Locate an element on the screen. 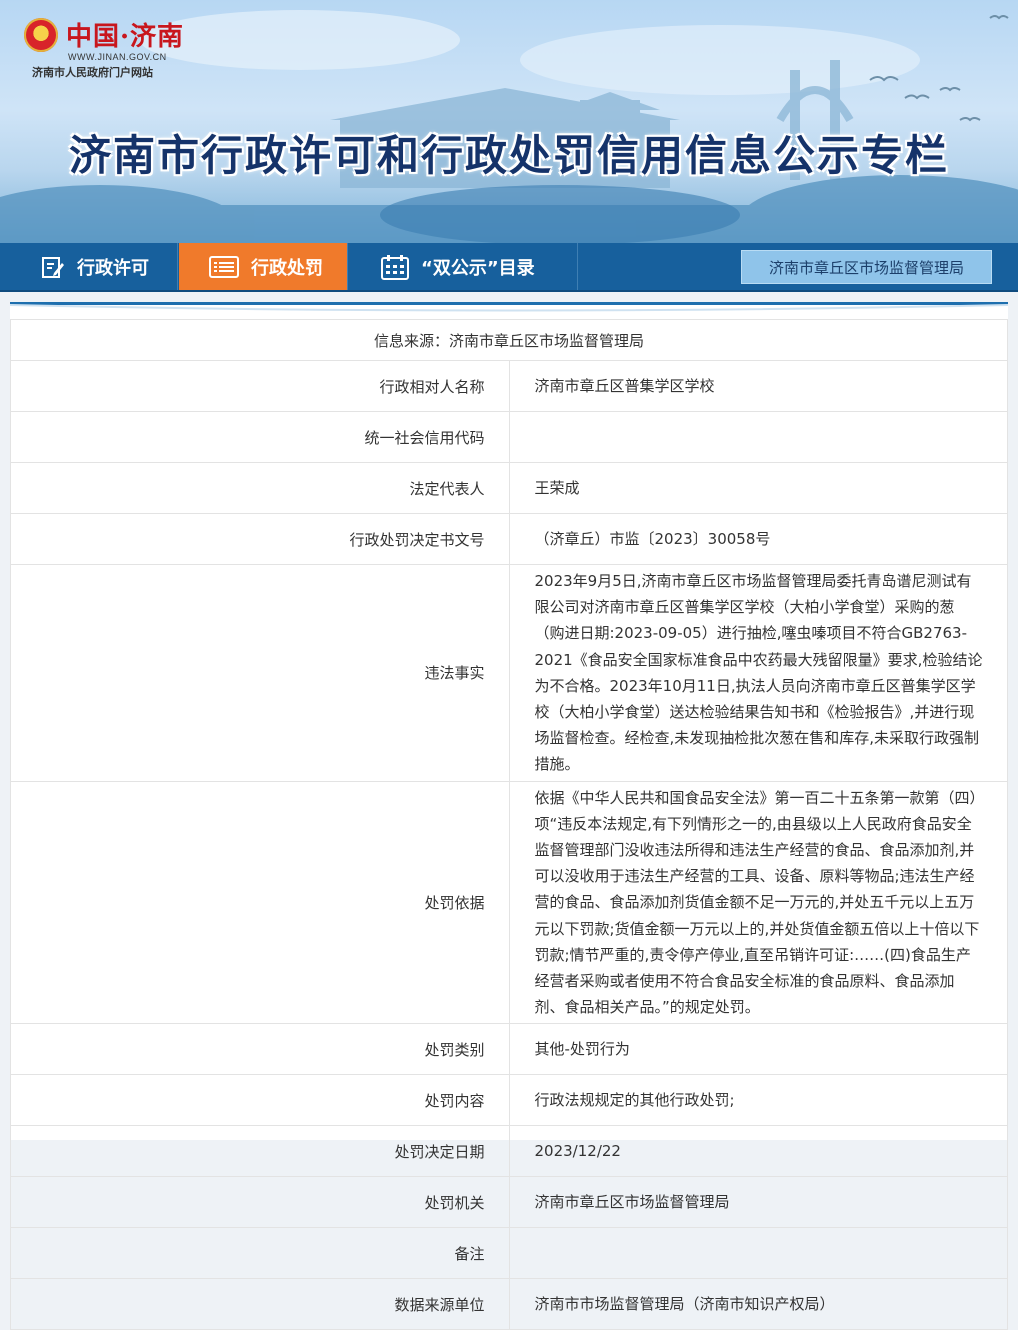 This screenshot has width=1018, height=1330. calendar-icon is located at coordinates (395, 267).